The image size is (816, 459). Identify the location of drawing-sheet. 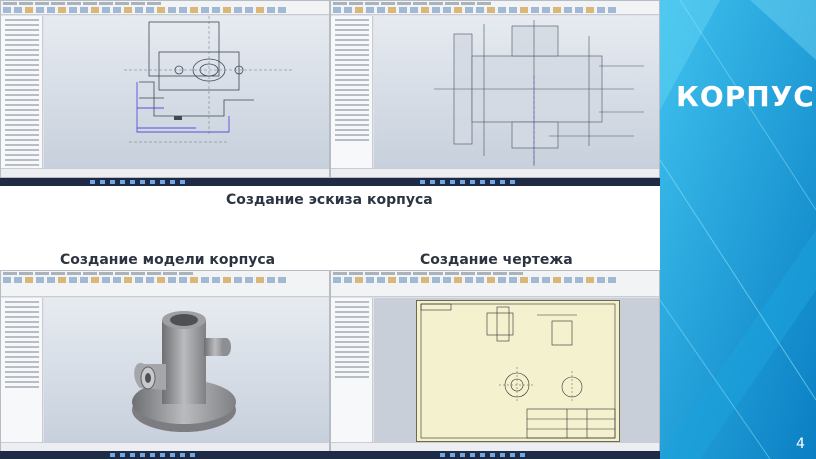
(518, 371).